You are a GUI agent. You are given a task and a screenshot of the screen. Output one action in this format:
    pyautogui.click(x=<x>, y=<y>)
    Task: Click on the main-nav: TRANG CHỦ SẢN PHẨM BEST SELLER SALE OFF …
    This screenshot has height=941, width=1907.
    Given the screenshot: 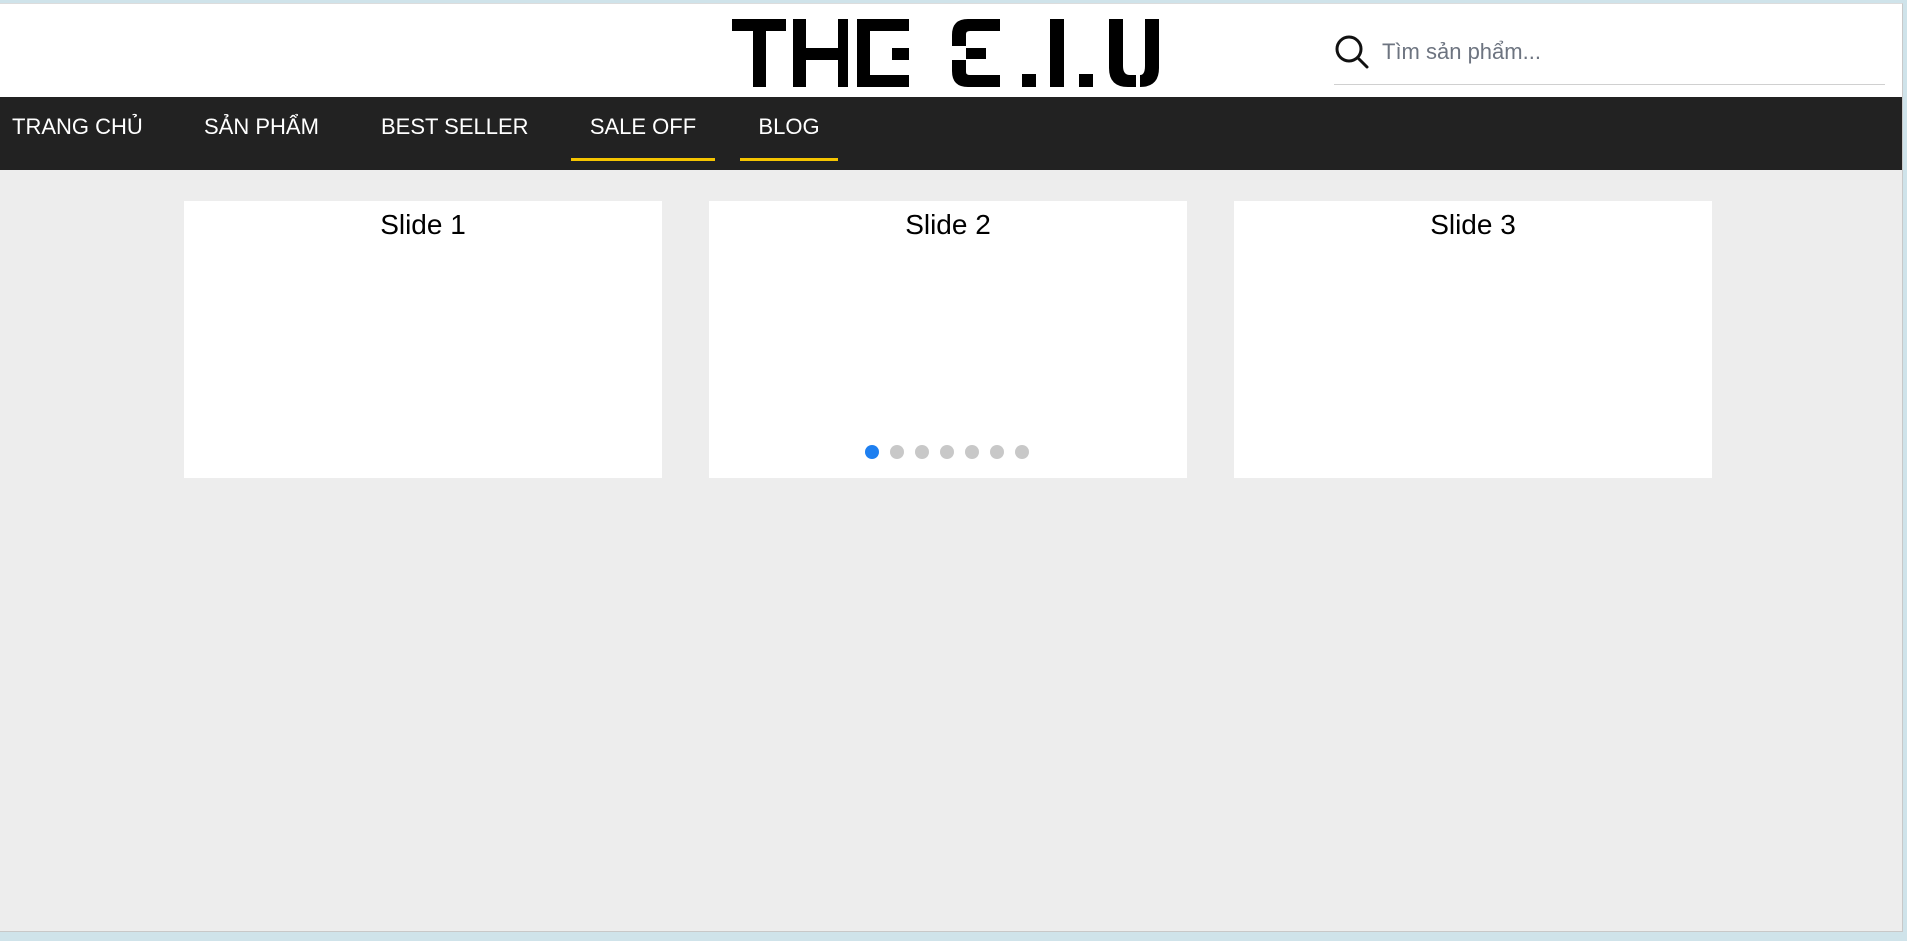 What is the action you would take?
    pyautogui.click(x=951, y=133)
    